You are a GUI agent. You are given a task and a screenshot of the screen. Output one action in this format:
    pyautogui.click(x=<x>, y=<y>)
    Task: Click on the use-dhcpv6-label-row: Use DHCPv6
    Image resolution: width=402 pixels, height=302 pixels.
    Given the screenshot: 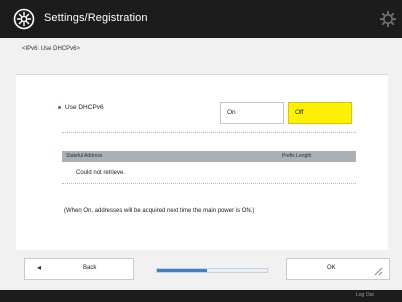 What is the action you would take?
    pyautogui.click(x=81, y=107)
    